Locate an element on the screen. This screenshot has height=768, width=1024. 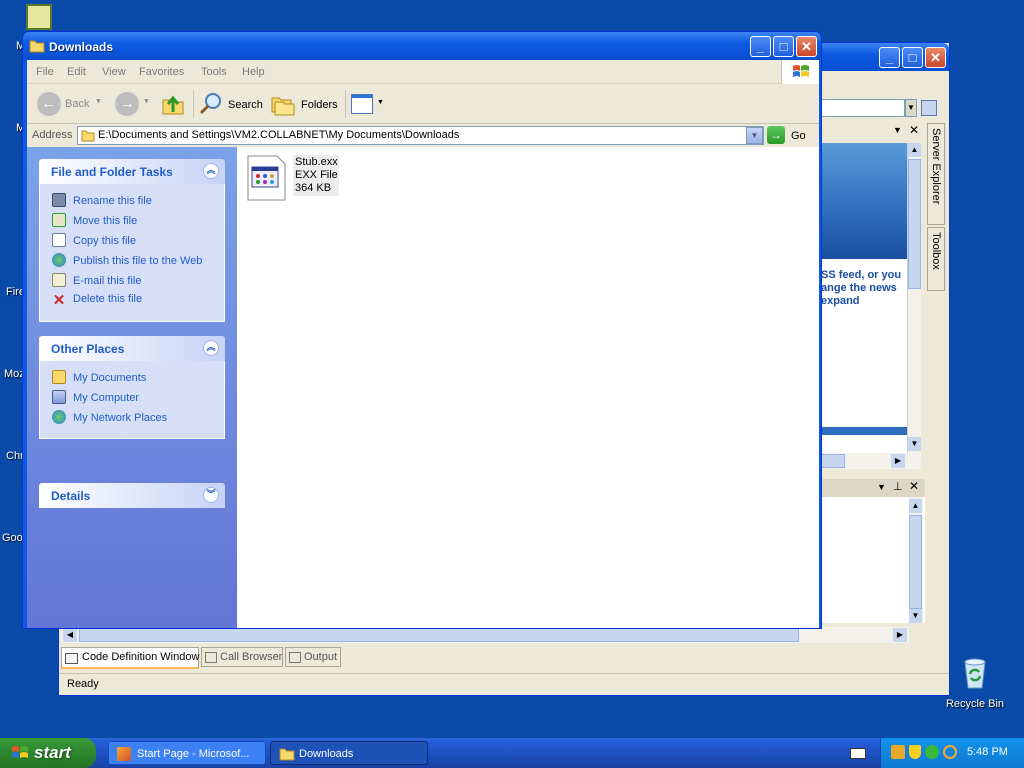
task-publish-web: Publish this file to the Web is located at coordinates (127, 260).